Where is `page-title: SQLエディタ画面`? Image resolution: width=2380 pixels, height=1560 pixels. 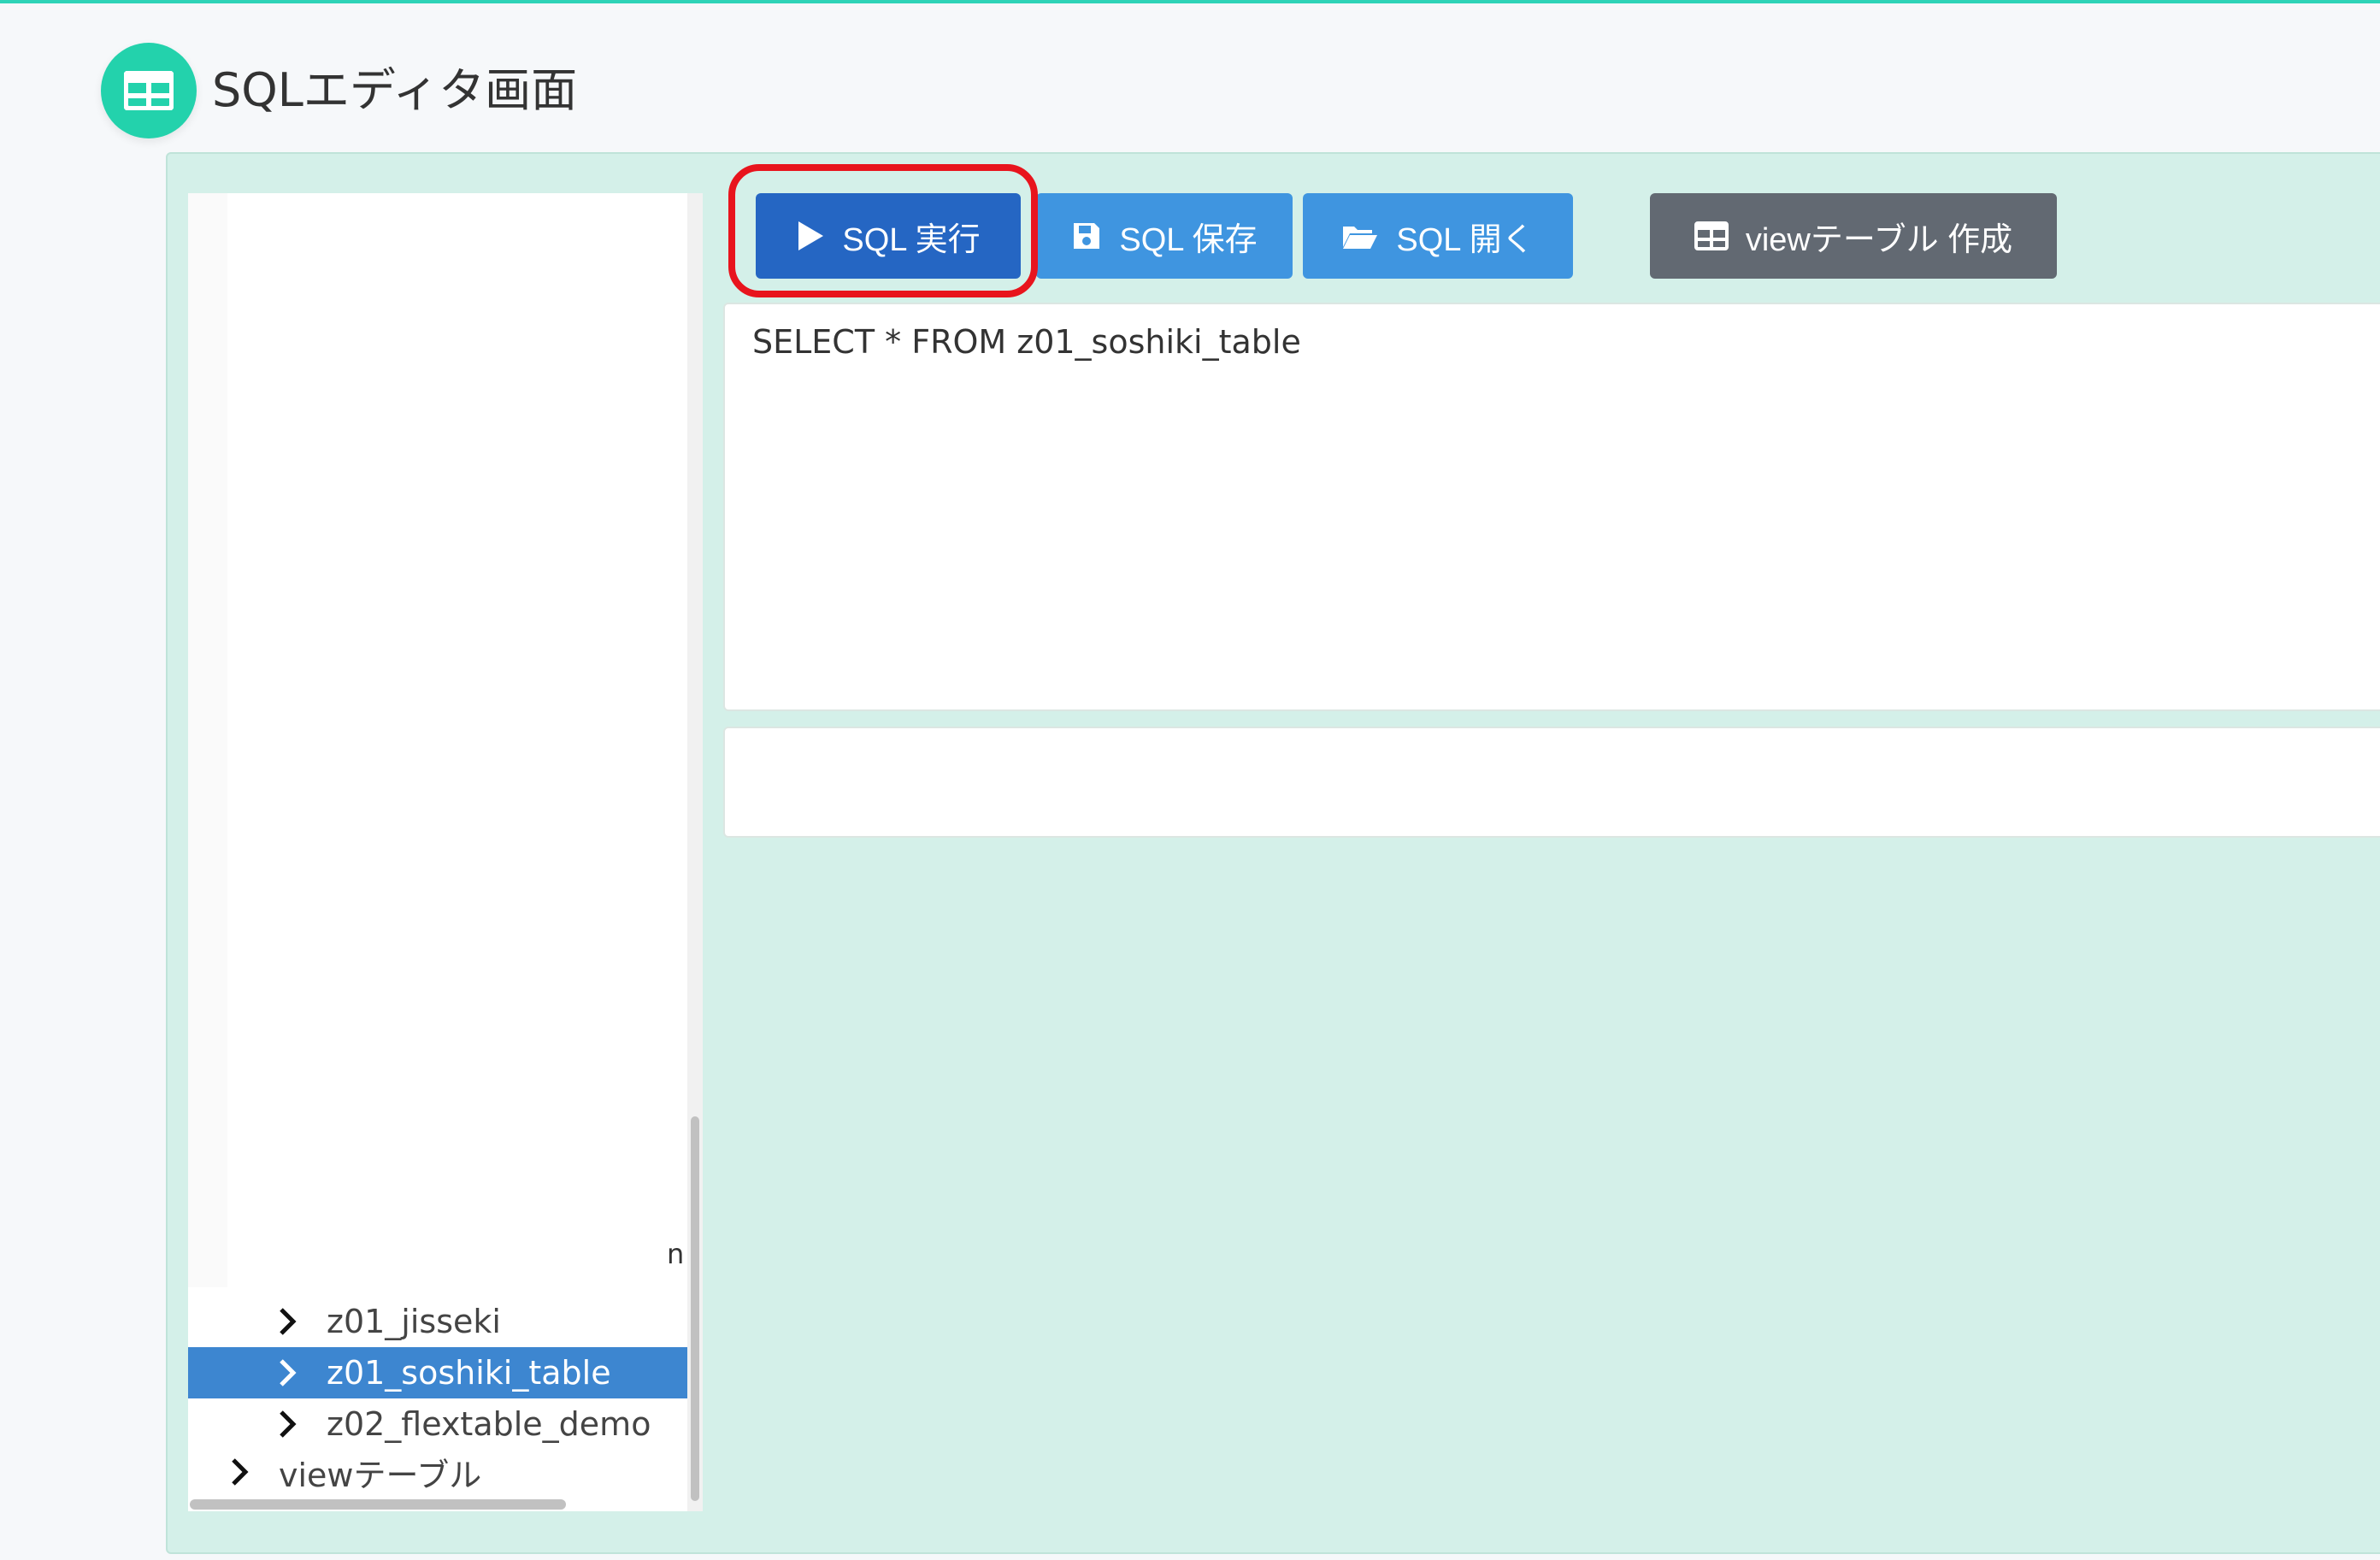
page-title: SQLエディタ画面 is located at coordinates (395, 90).